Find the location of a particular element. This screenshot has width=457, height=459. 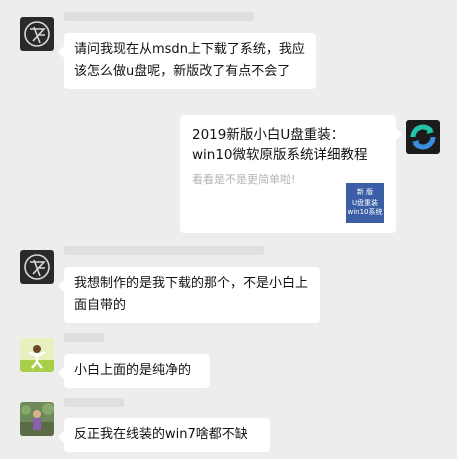

message-bubble: 反正我在线装的win7啥都不缺 is located at coordinates (164, 435).